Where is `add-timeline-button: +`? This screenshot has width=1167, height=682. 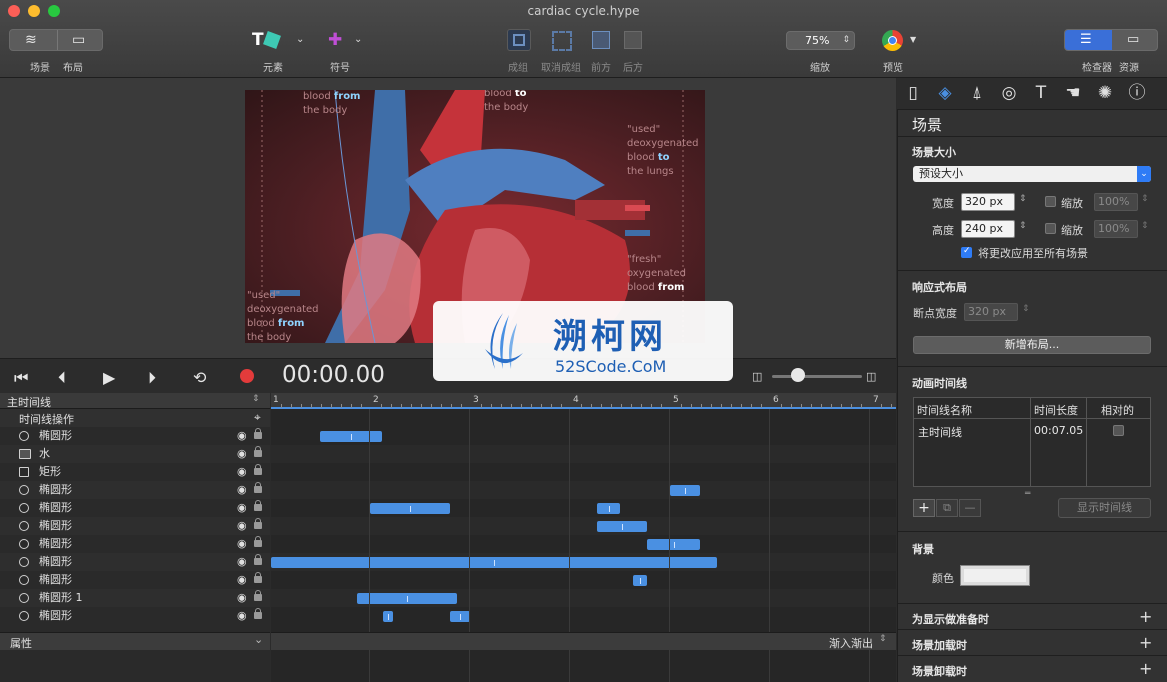
add-timeline-button: + is located at coordinates (924, 508).